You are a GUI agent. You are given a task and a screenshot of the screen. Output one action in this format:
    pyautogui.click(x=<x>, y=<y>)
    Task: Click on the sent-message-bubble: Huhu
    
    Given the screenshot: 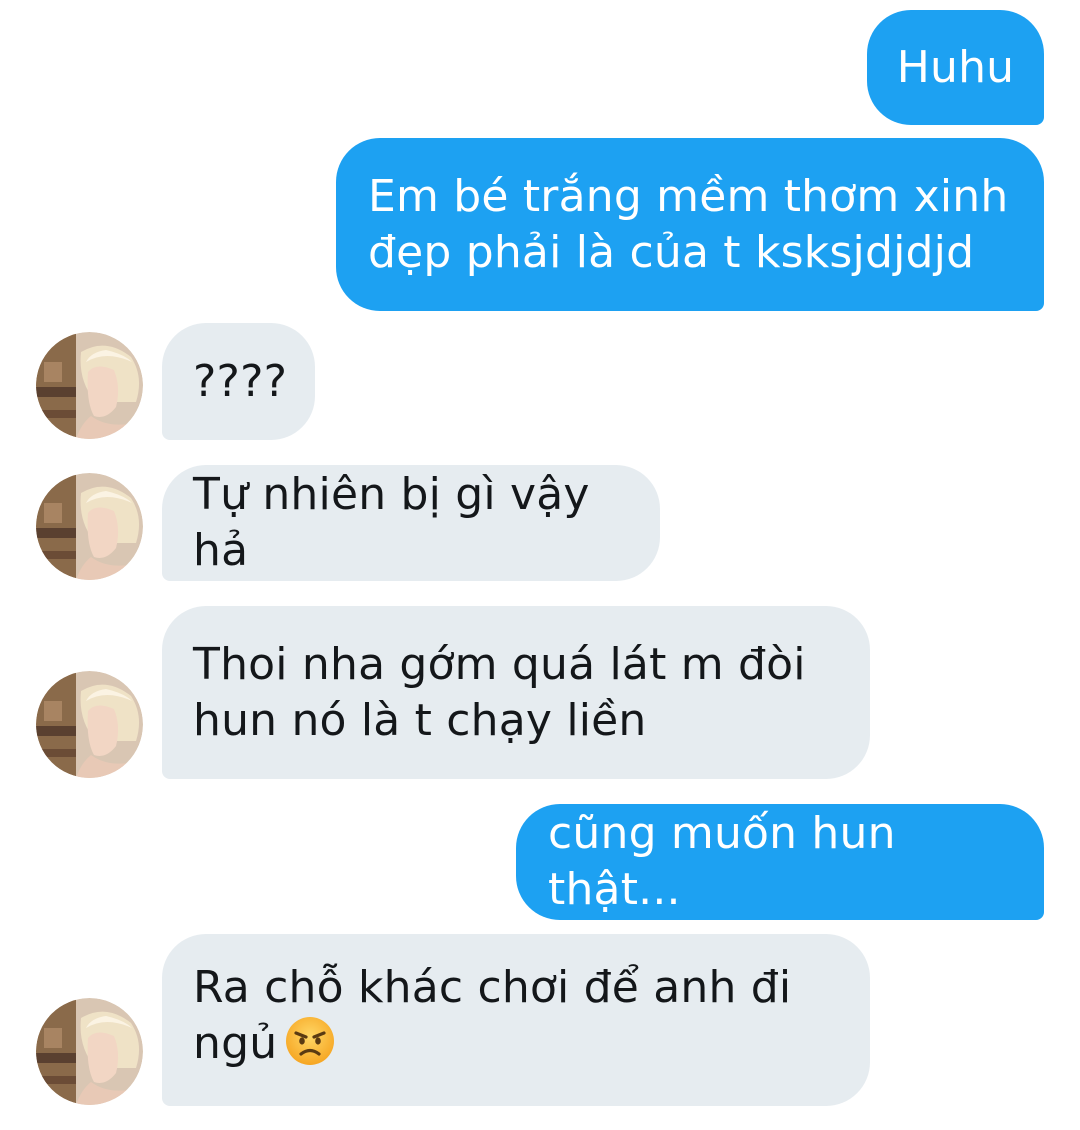 What is the action you would take?
    pyautogui.click(x=955, y=67)
    